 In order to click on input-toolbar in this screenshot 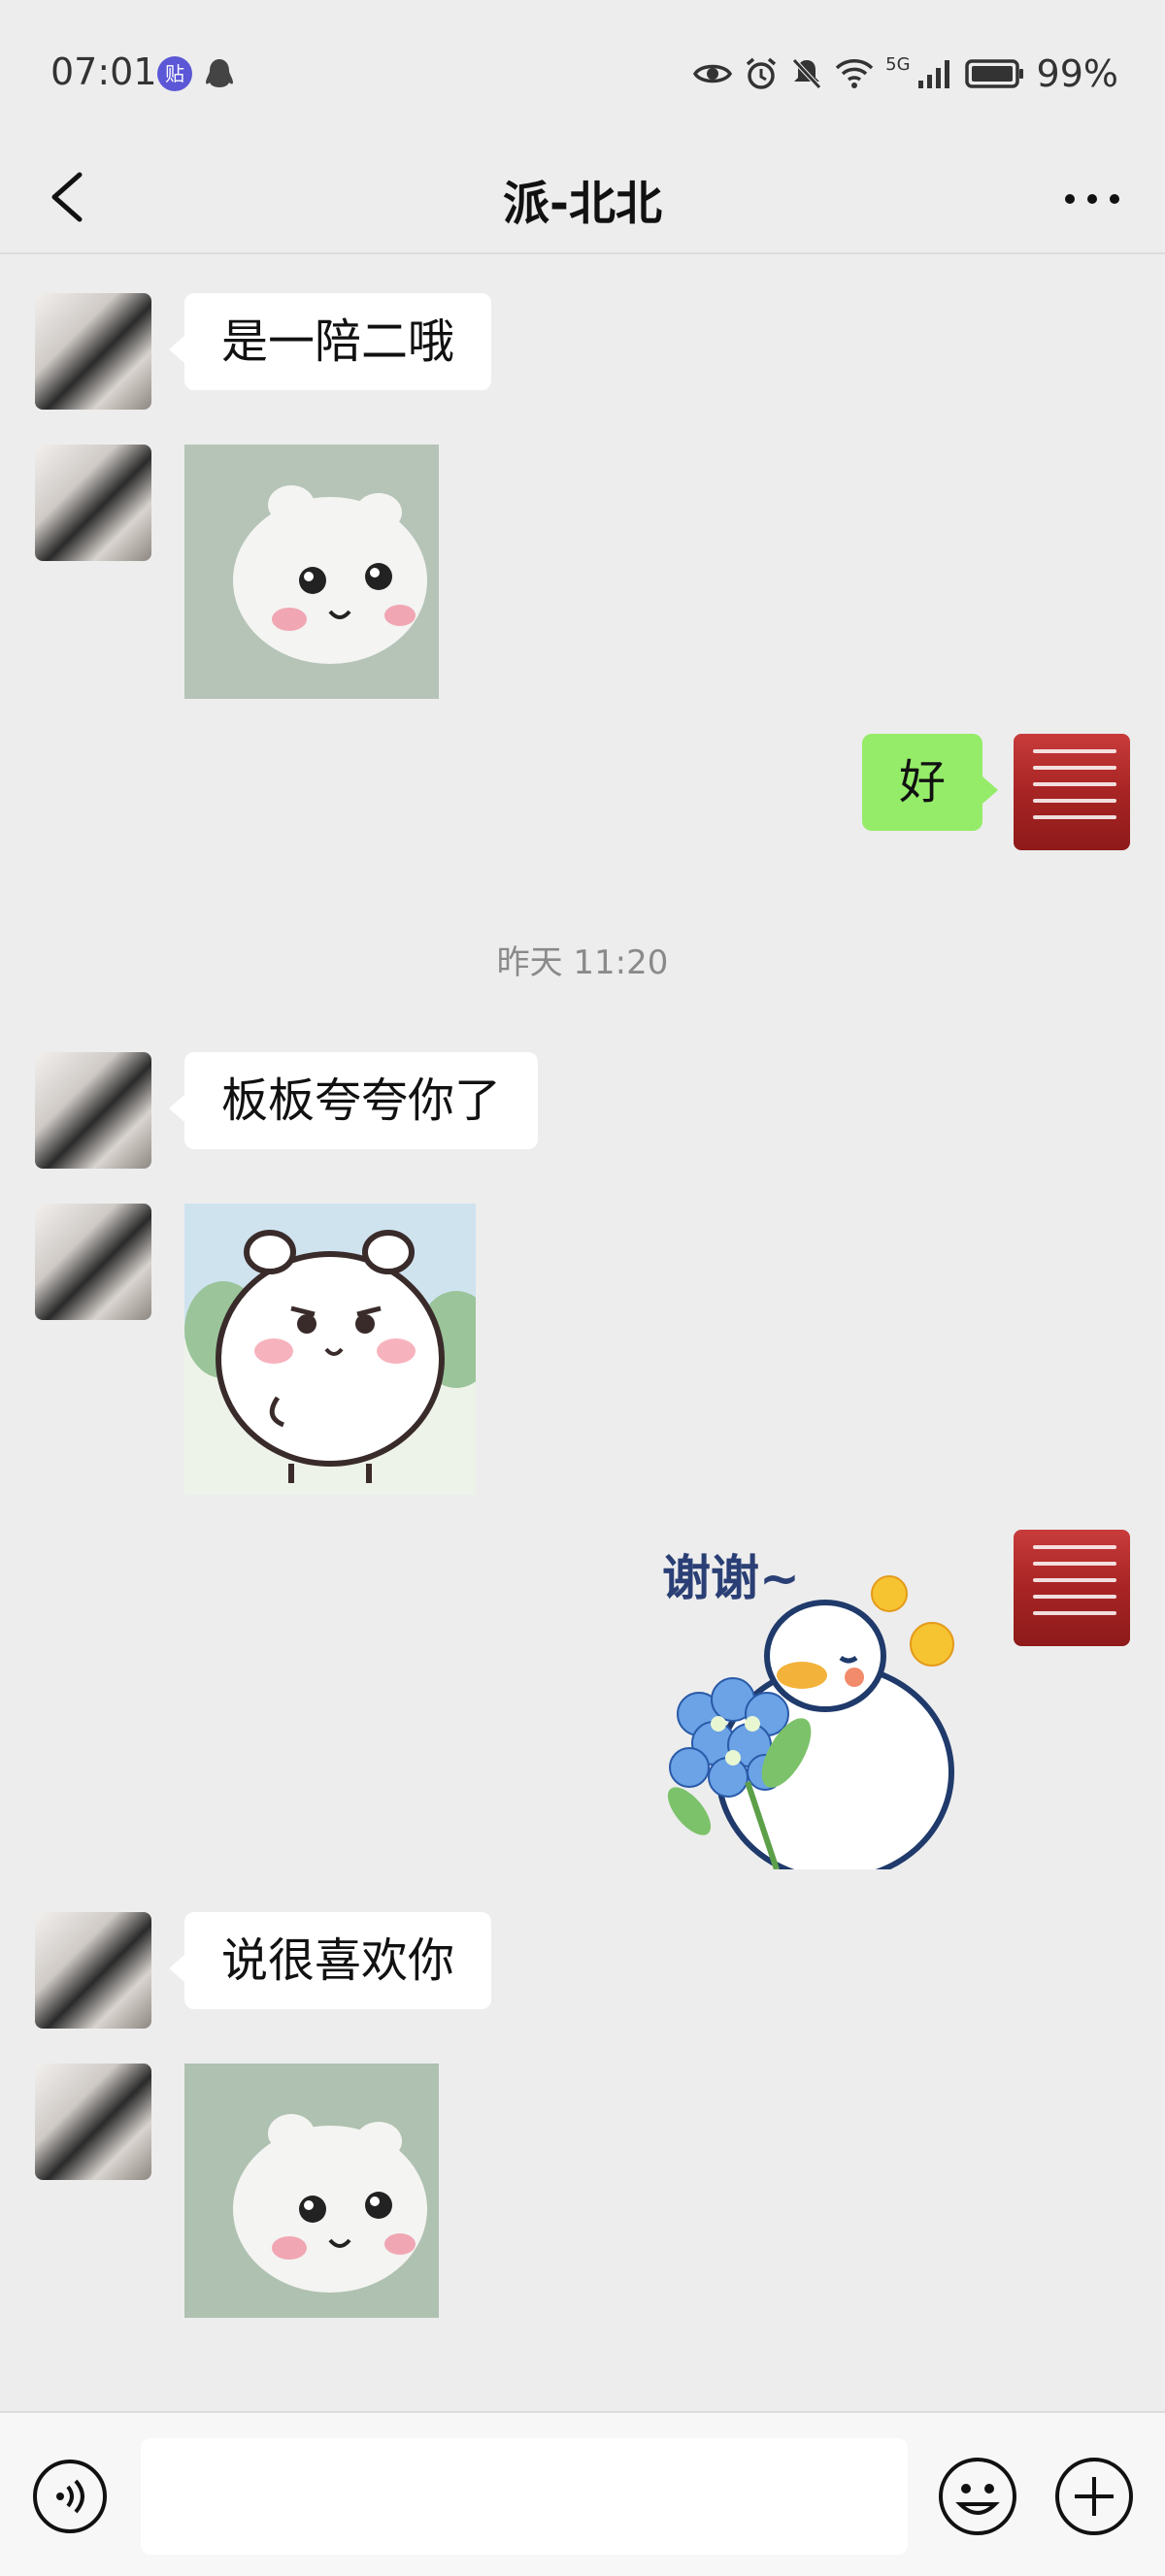, I will do `click(582, 2493)`.